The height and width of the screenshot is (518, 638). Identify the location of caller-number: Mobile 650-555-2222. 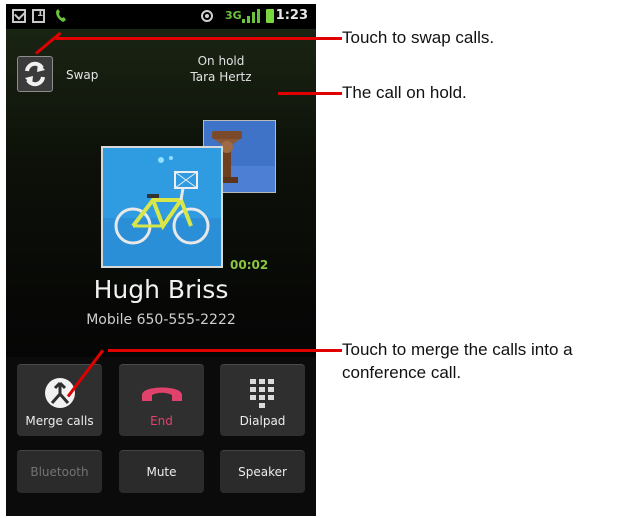
(161, 320).